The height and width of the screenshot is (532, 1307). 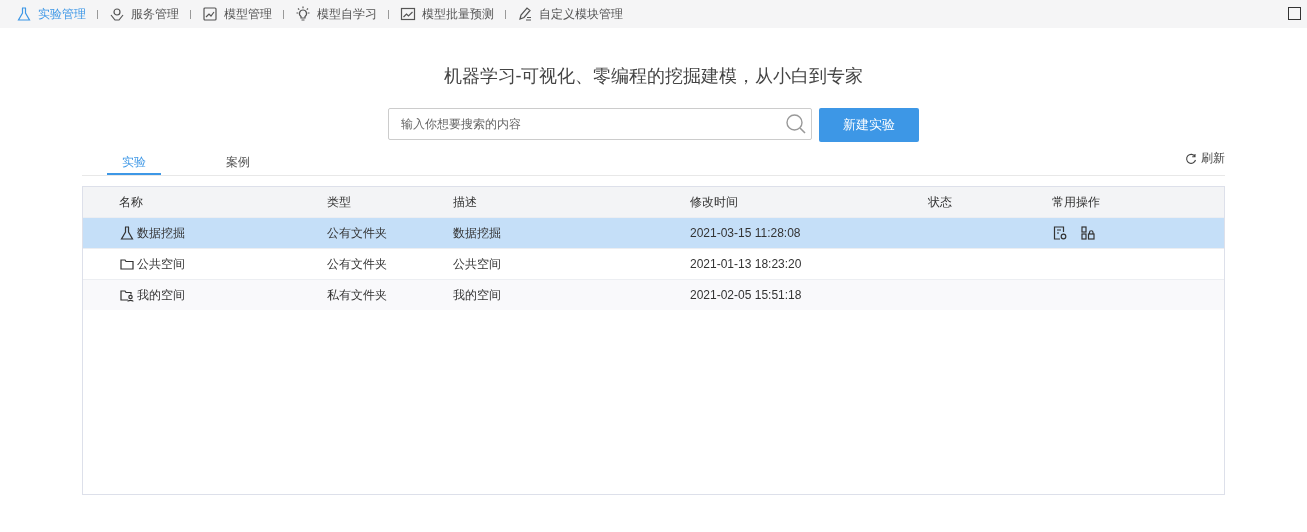 What do you see at coordinates (144, 14) in the screenshot?
I see `nav-tab: 服务管理` at bounding box center [144, 14].